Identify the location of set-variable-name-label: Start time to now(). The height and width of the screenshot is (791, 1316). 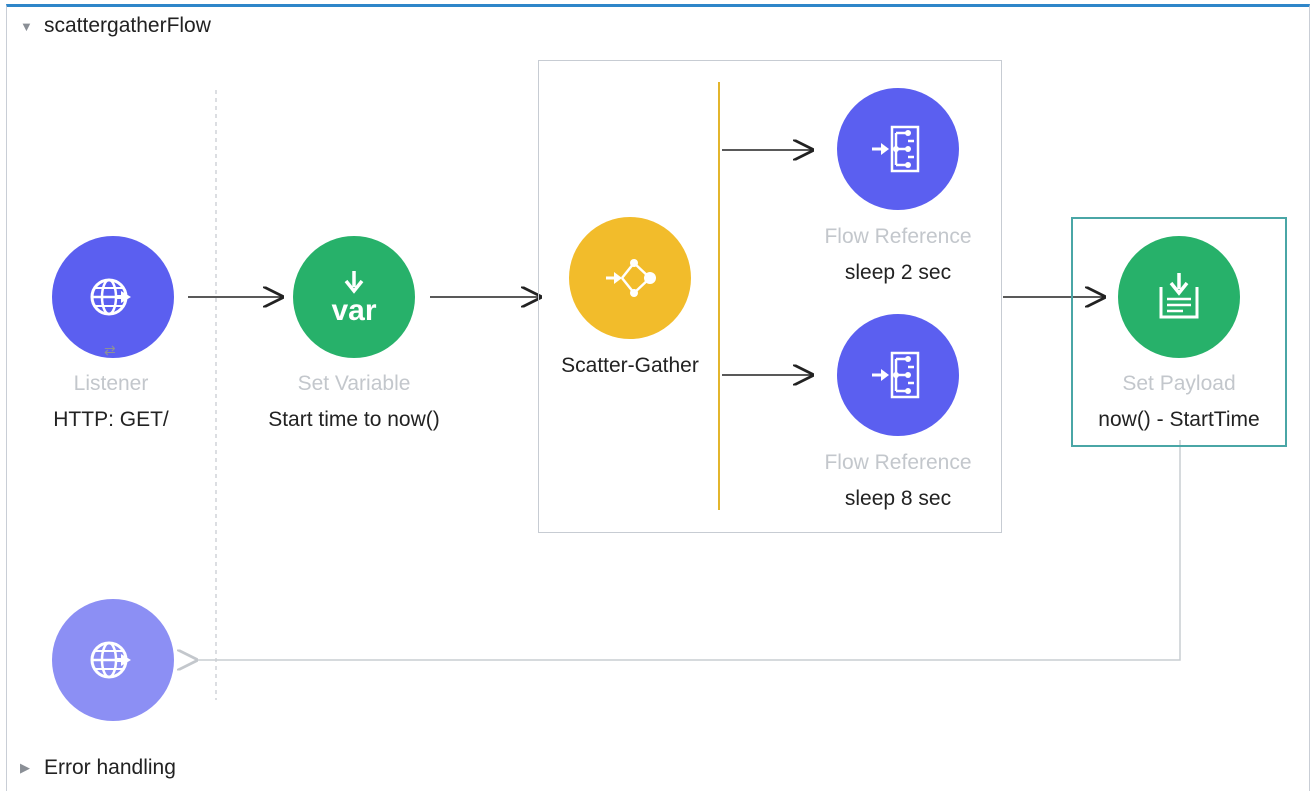
(354, 419).